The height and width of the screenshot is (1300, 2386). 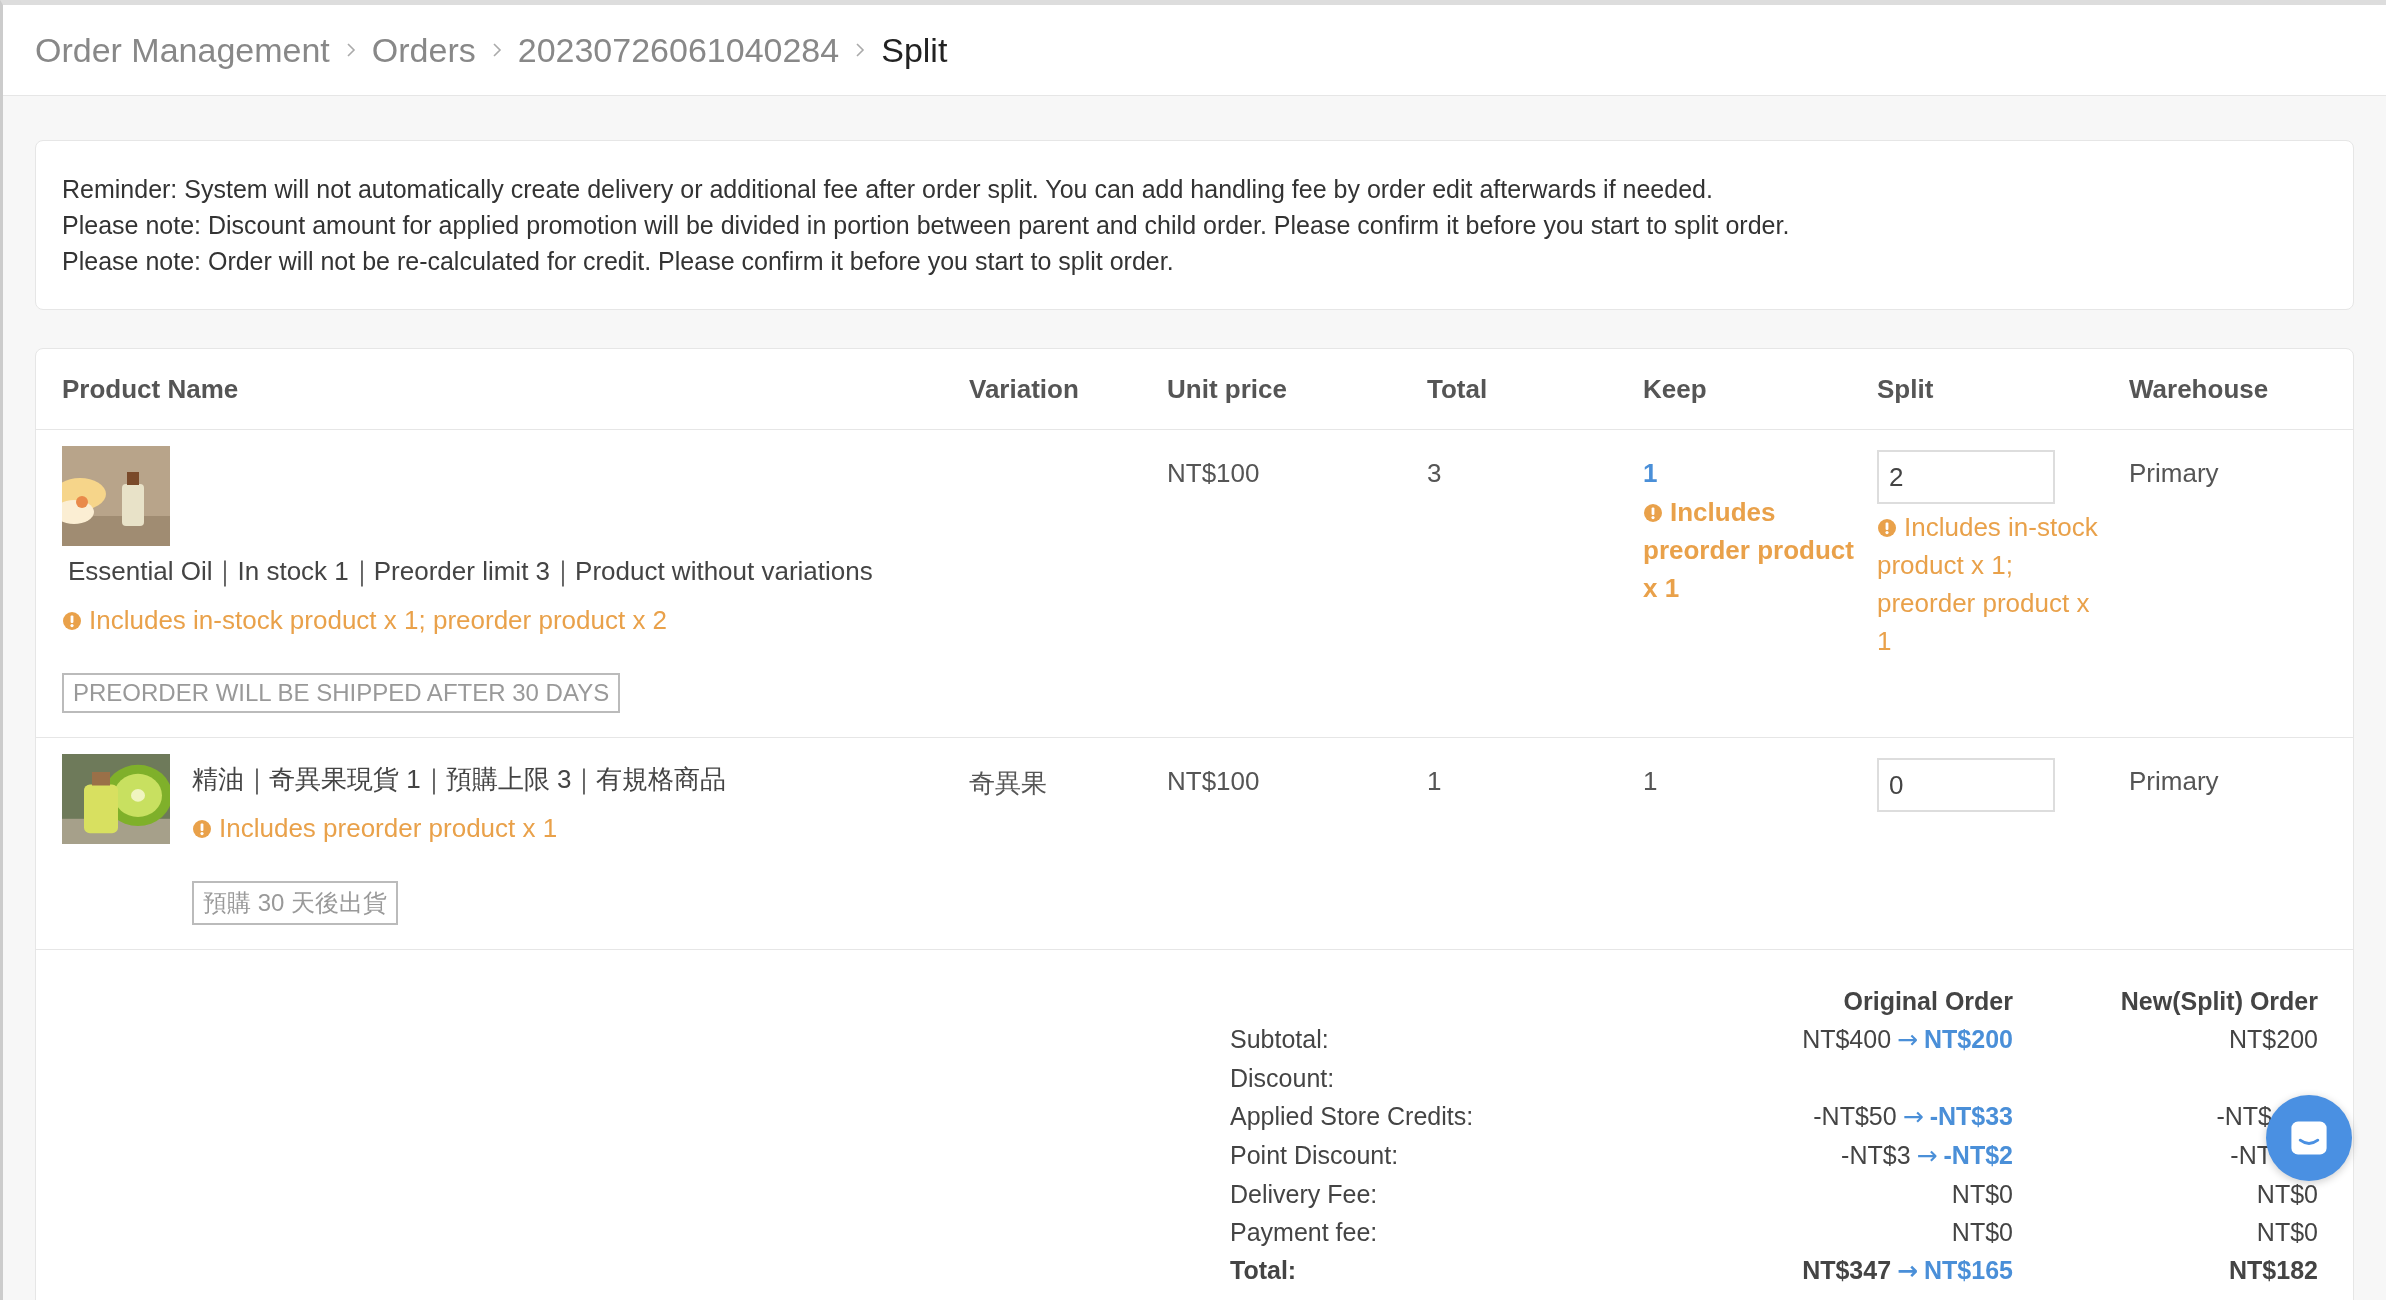 What do you see at coordinates (1966, 785) in the screenshot?
I see `split-quantity-field: 0` at bounding box center [1966, 785].